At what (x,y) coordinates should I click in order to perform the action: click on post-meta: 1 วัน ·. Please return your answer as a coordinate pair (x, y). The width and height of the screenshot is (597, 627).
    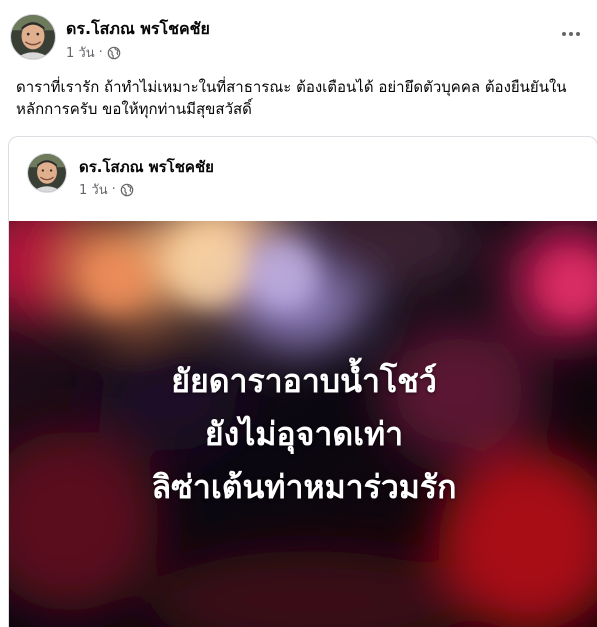
    Looking at the image, I should click on (93, 52).